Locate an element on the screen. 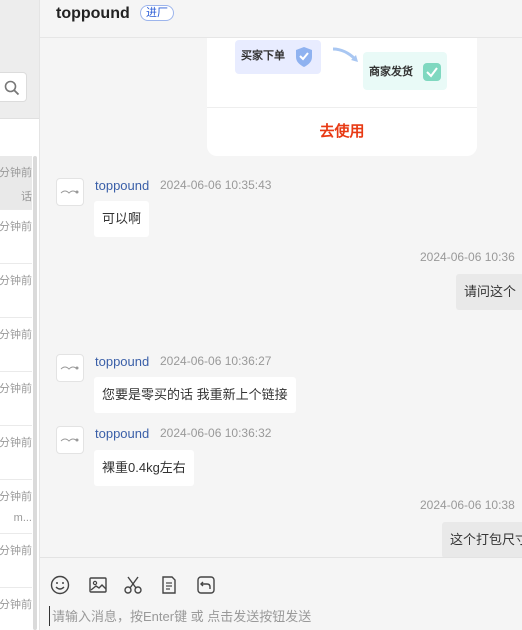 The image size is (522, 630). arrow-icon is located at coordinates (345, 54).